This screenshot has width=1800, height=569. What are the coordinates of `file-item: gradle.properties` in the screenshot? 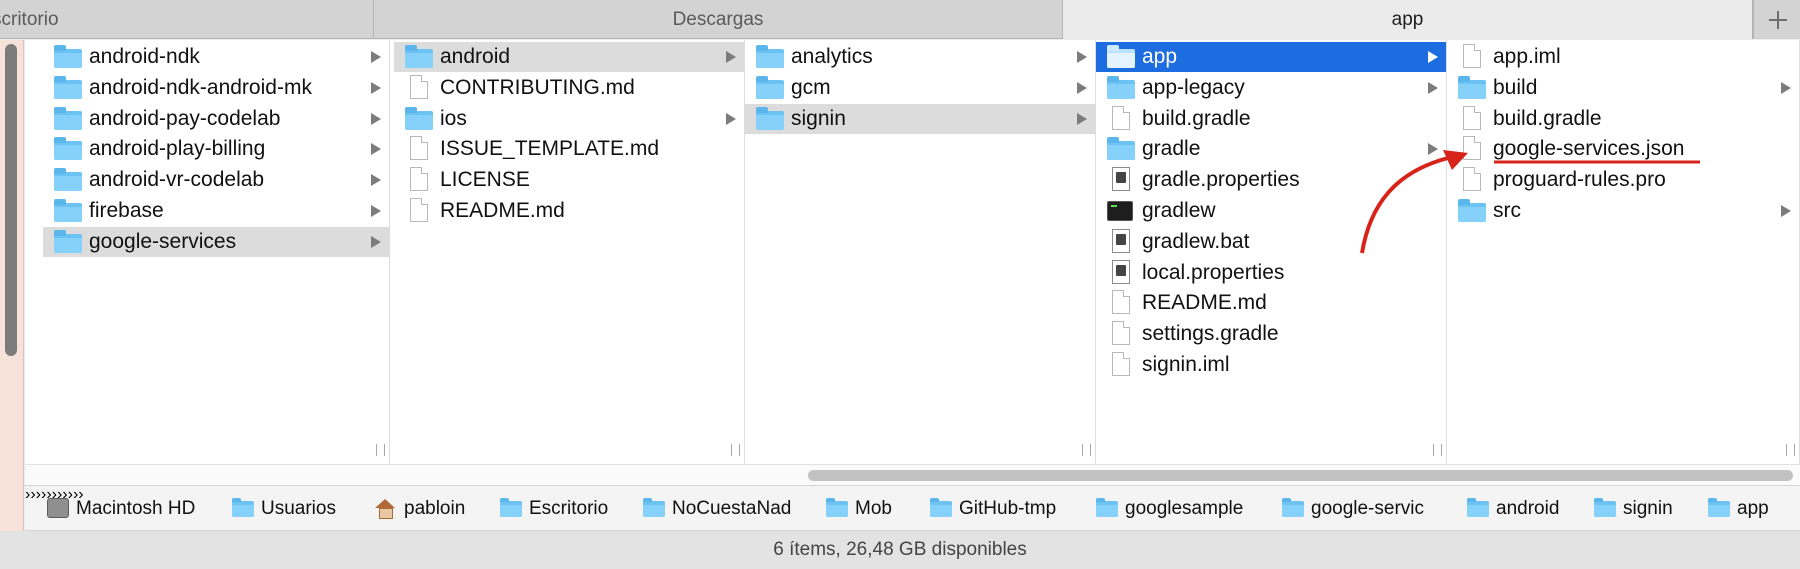 It's located at (1271, 180).